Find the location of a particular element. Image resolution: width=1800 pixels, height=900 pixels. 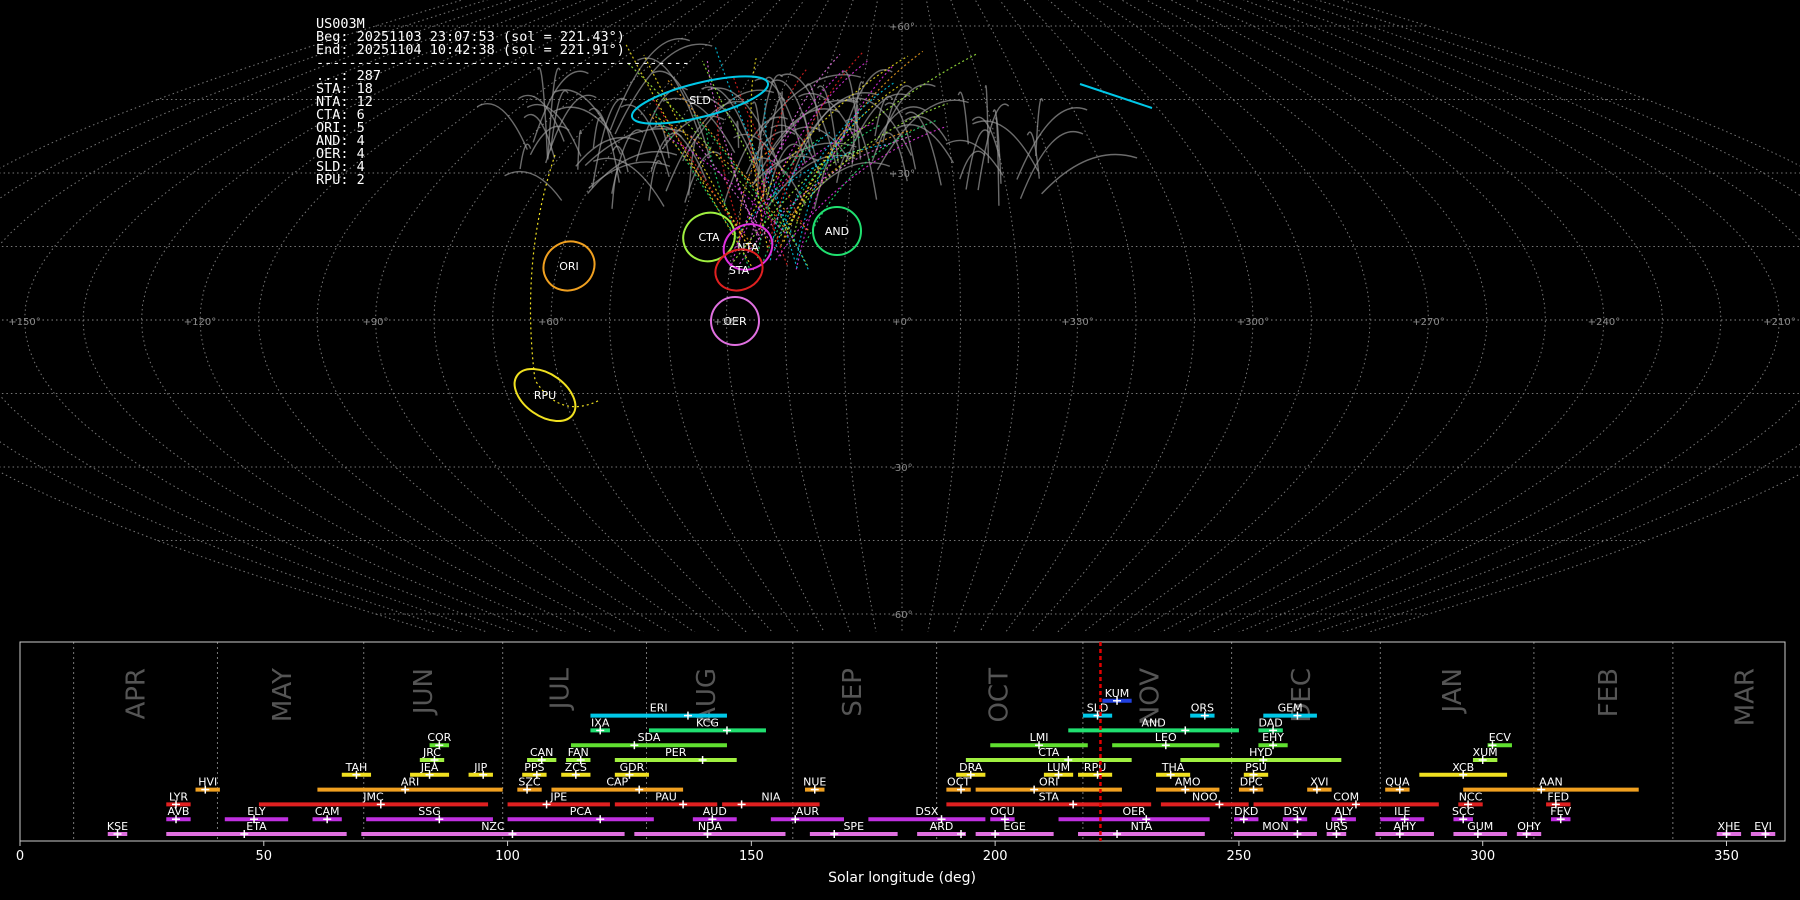

shower-label: DRA is located at coordinates (971, 767).